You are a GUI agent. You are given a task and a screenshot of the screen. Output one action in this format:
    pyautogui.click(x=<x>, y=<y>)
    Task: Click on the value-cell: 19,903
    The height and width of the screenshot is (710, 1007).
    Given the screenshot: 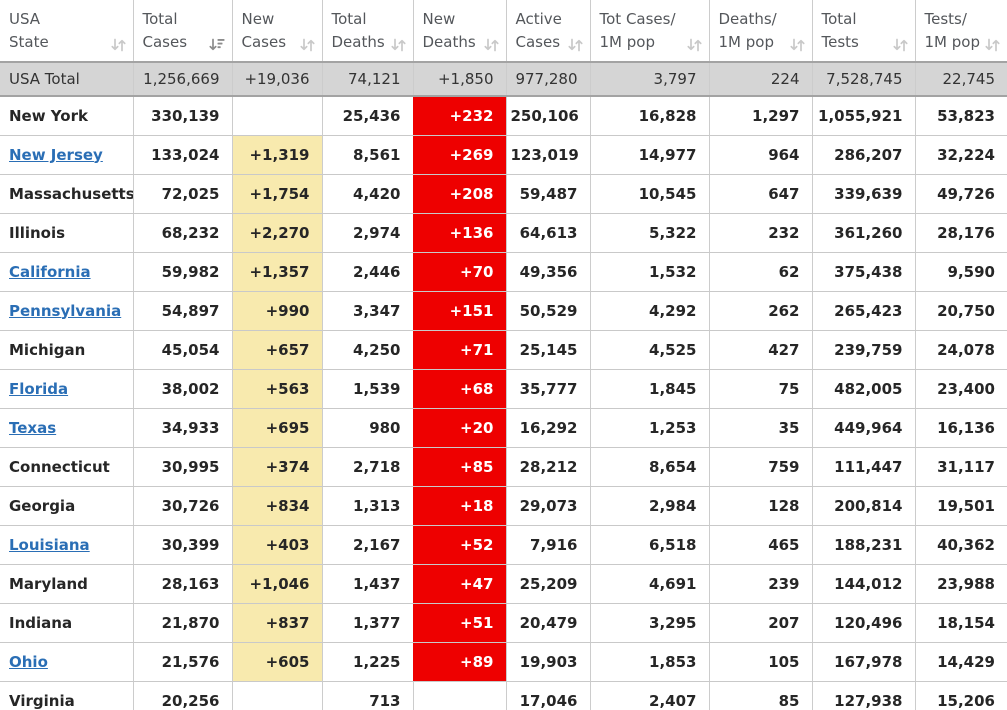 What is the action you would take?
    pyautogui.click(x=547, y=662)
    